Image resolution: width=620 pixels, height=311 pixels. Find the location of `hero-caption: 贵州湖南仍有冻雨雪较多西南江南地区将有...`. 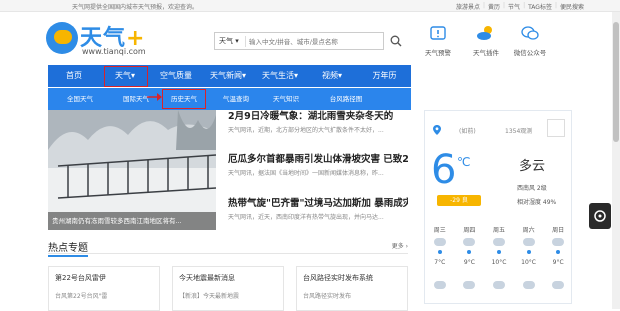

hero-caption: 贵州湖南仍有冻雨雪较多西南江南地区将有... is located at coordinates (132, 221).